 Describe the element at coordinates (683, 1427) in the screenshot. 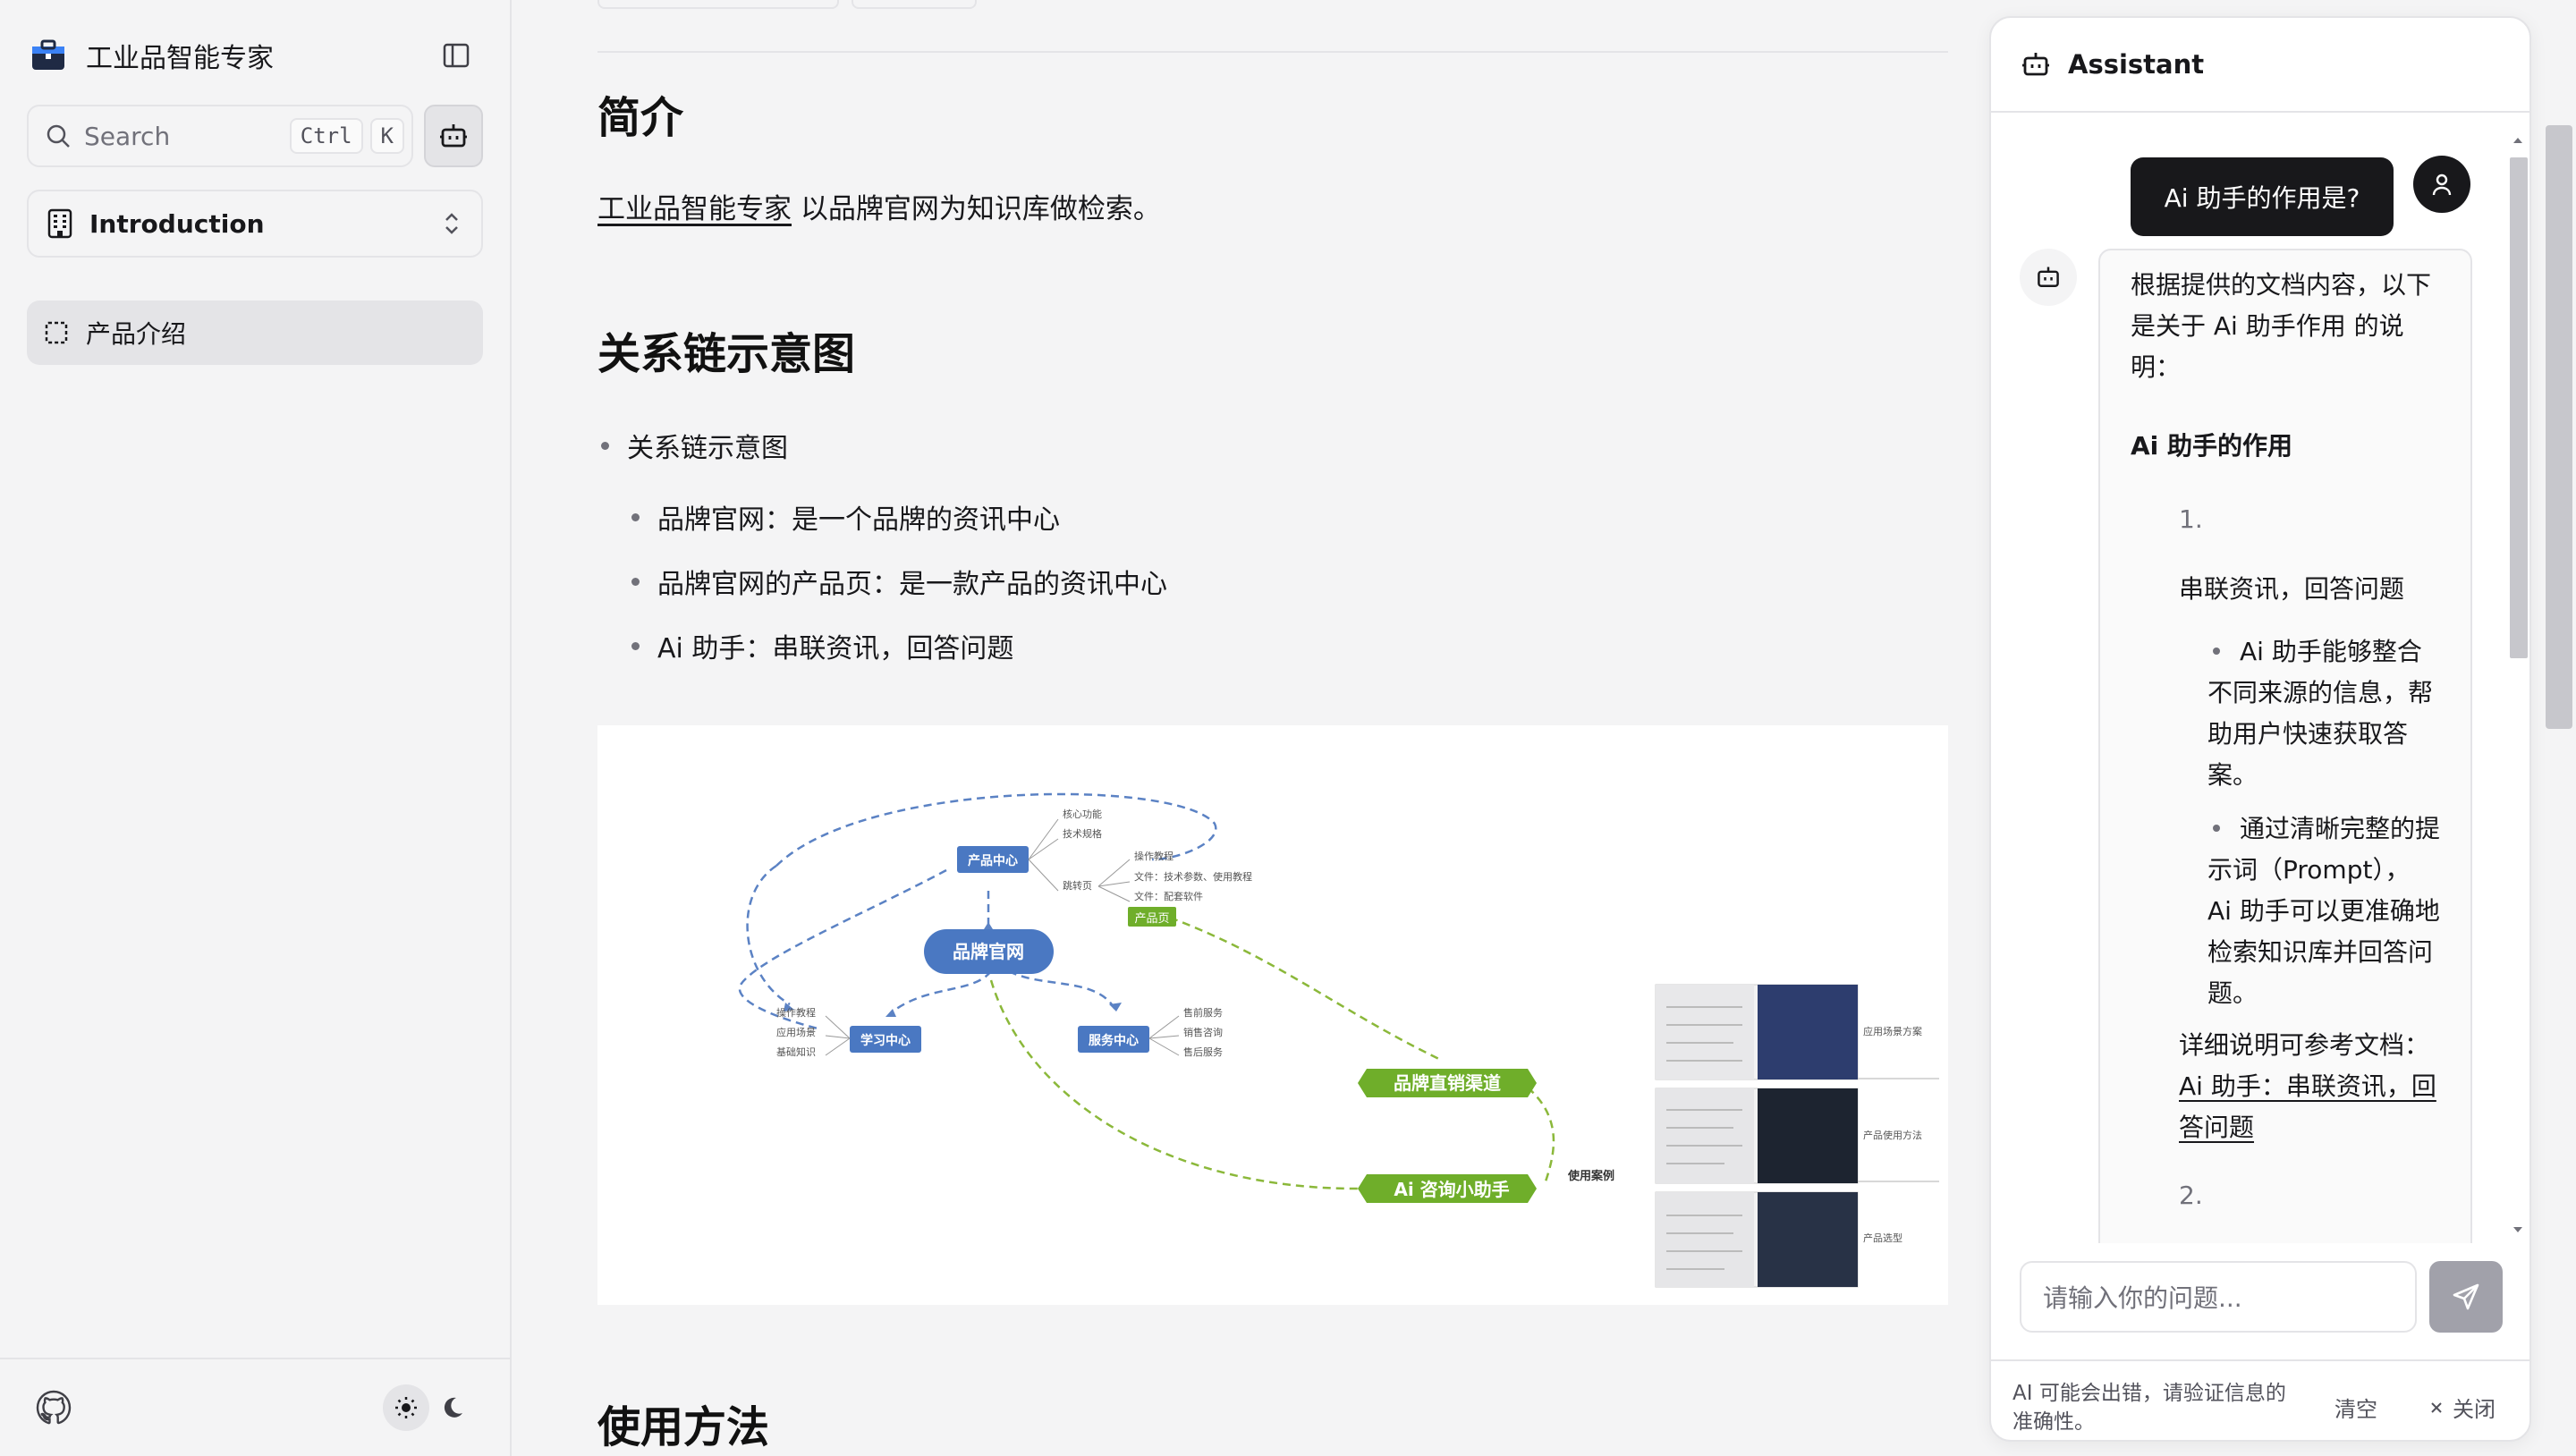

I see `heading-usage: 使用方法` at that location.